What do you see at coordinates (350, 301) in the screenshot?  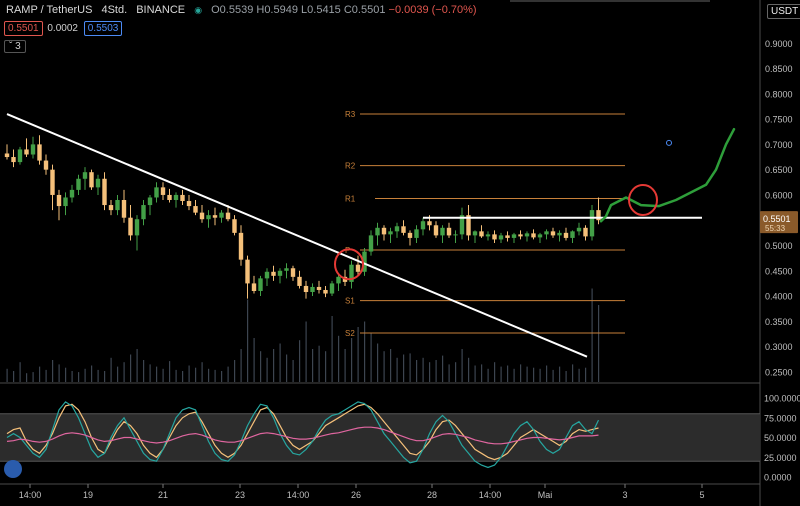 I see `pivot-label-s1: S1` at bounding box center [350, 301].